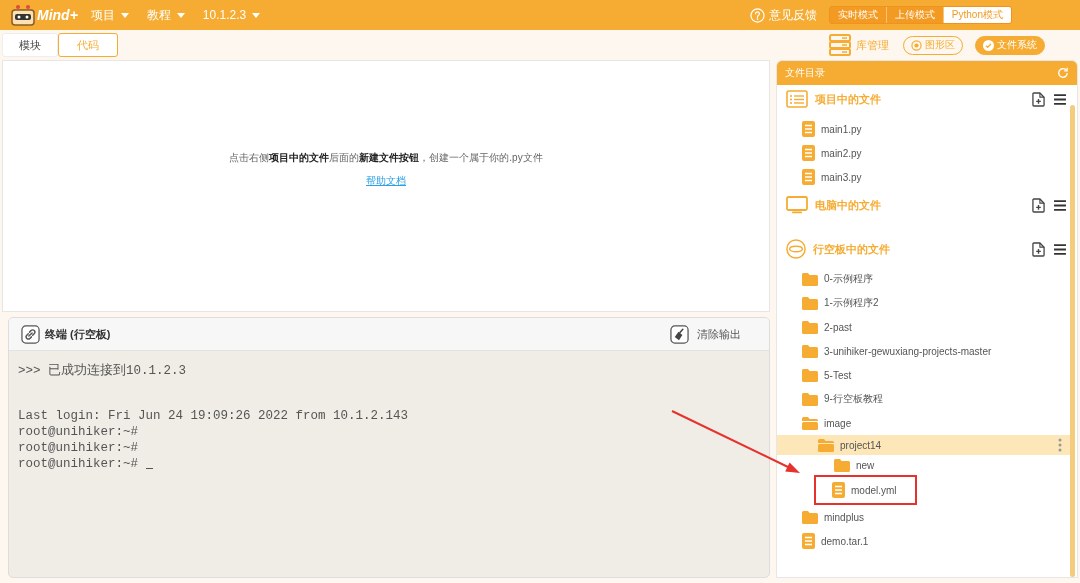 This screenshot has height=583, width=1080. I want to click on link-icon, so click(30, 334).